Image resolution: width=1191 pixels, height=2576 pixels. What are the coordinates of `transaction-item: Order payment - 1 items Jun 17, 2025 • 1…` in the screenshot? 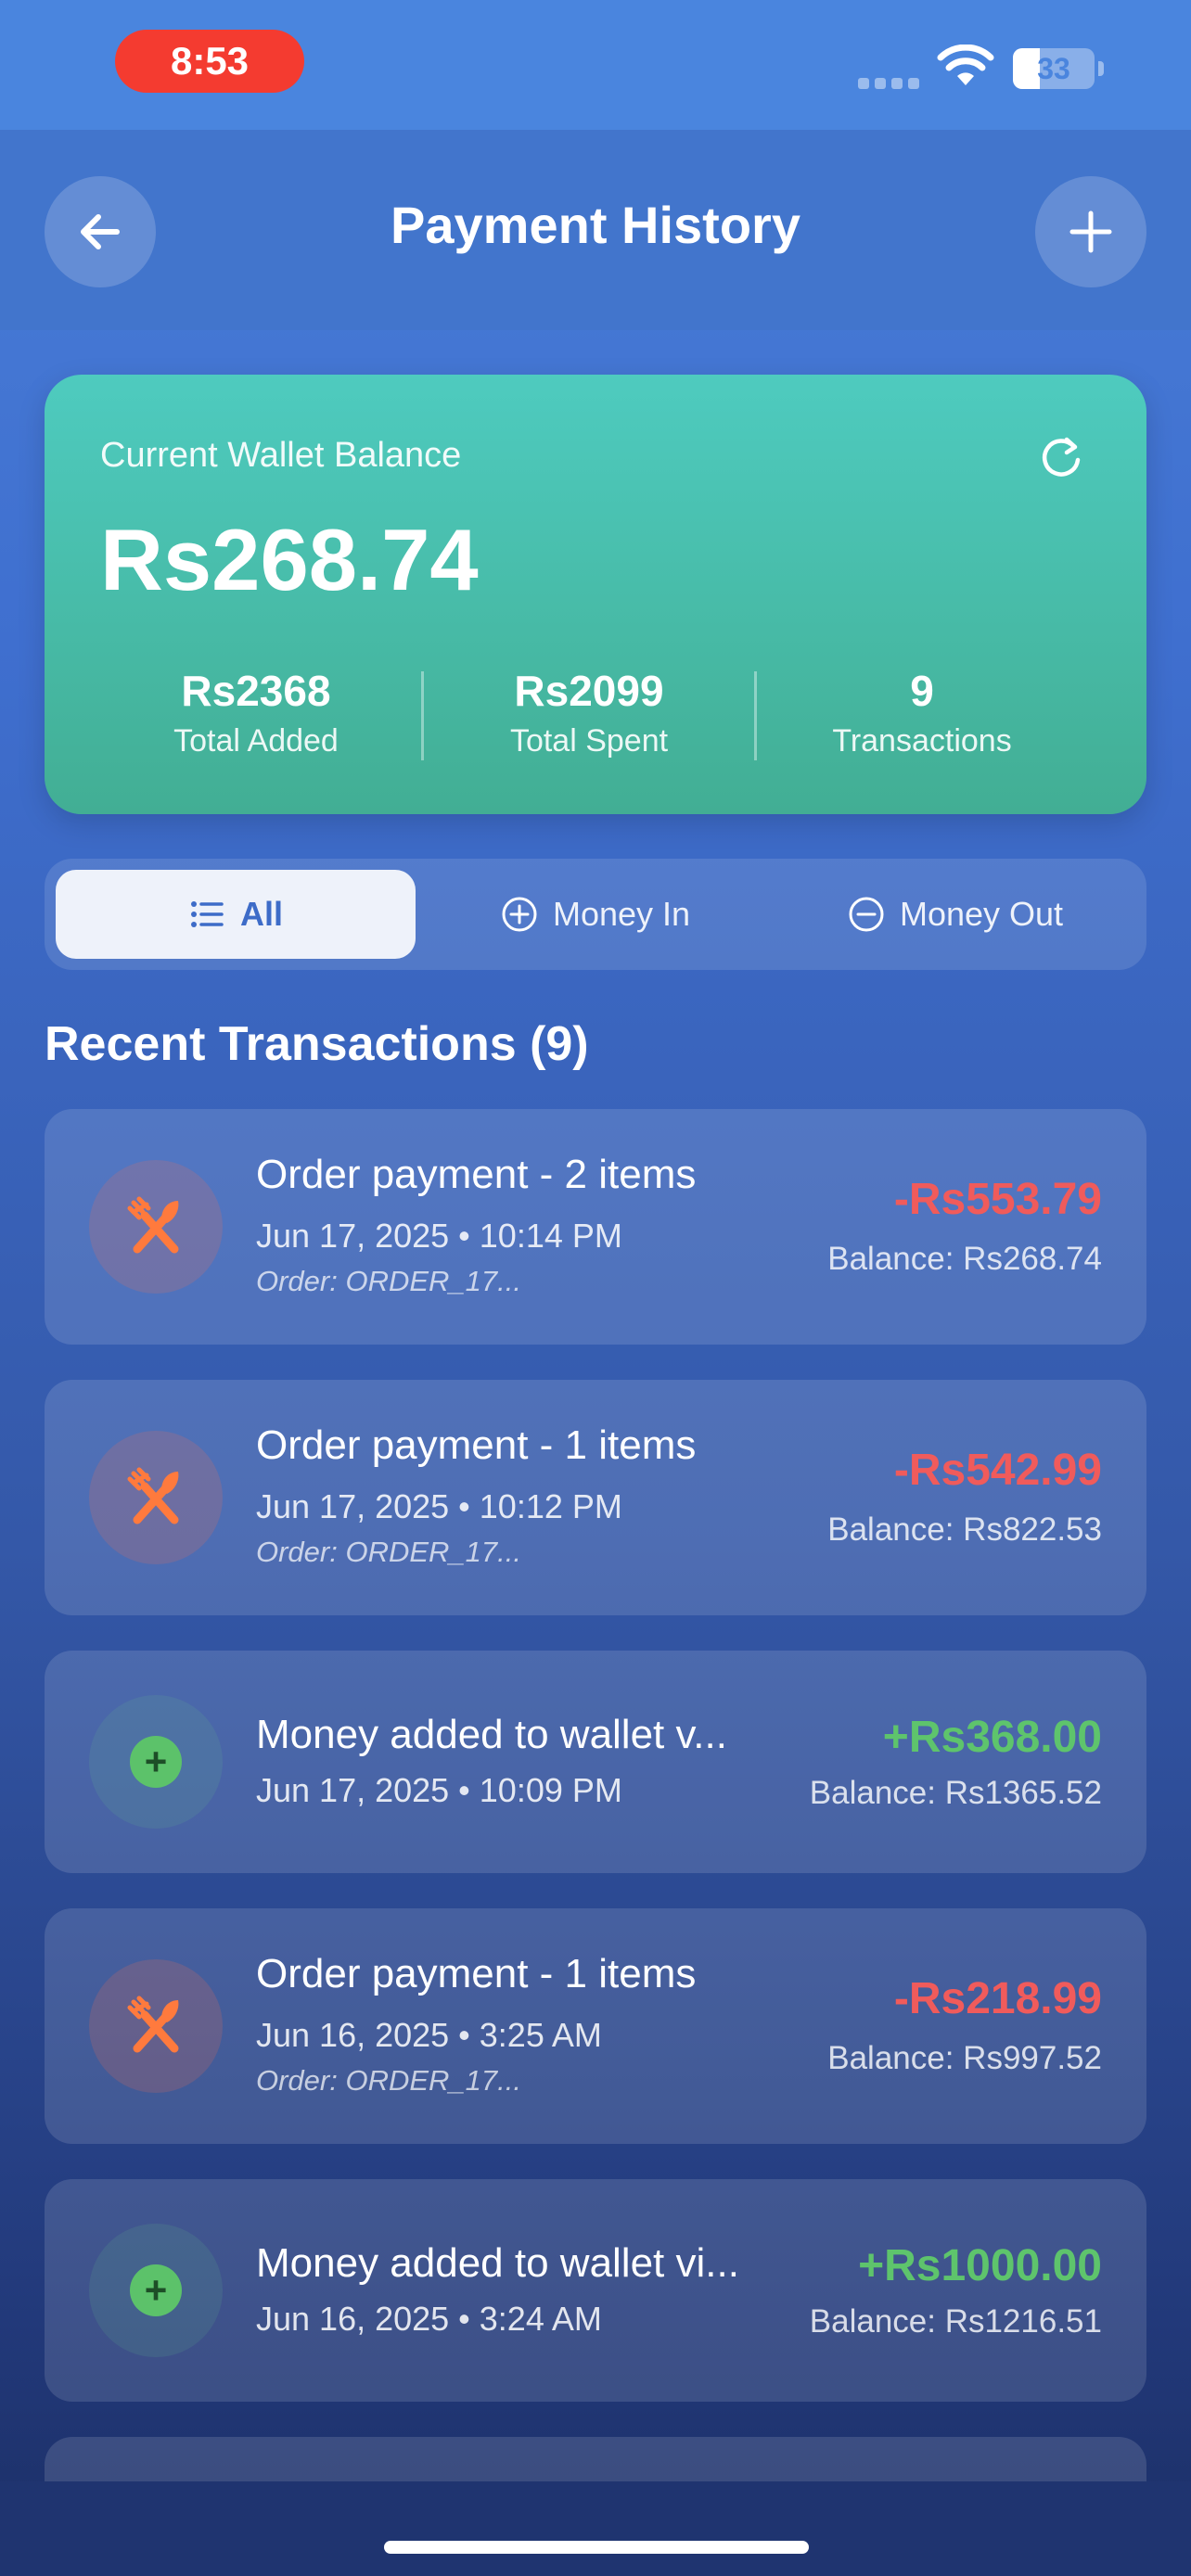 It's located at (595, 1498).